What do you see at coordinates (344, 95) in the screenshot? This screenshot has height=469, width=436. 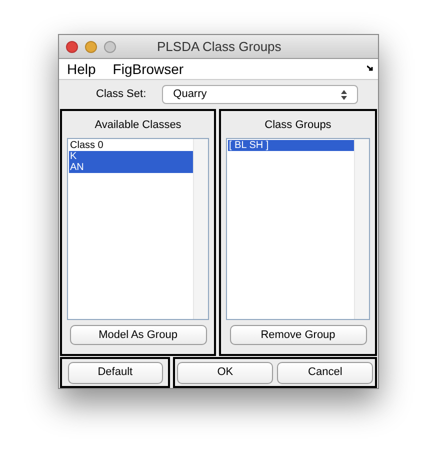 I see `updown-icon` at bounding box center [344, 95].